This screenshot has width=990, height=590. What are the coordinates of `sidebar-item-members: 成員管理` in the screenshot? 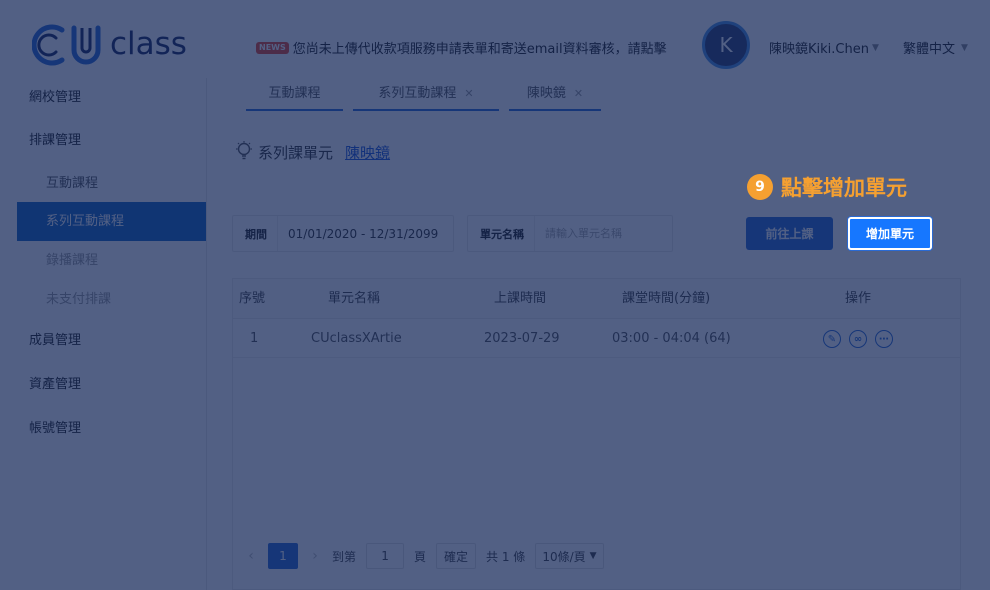 It's located at (103, 341).